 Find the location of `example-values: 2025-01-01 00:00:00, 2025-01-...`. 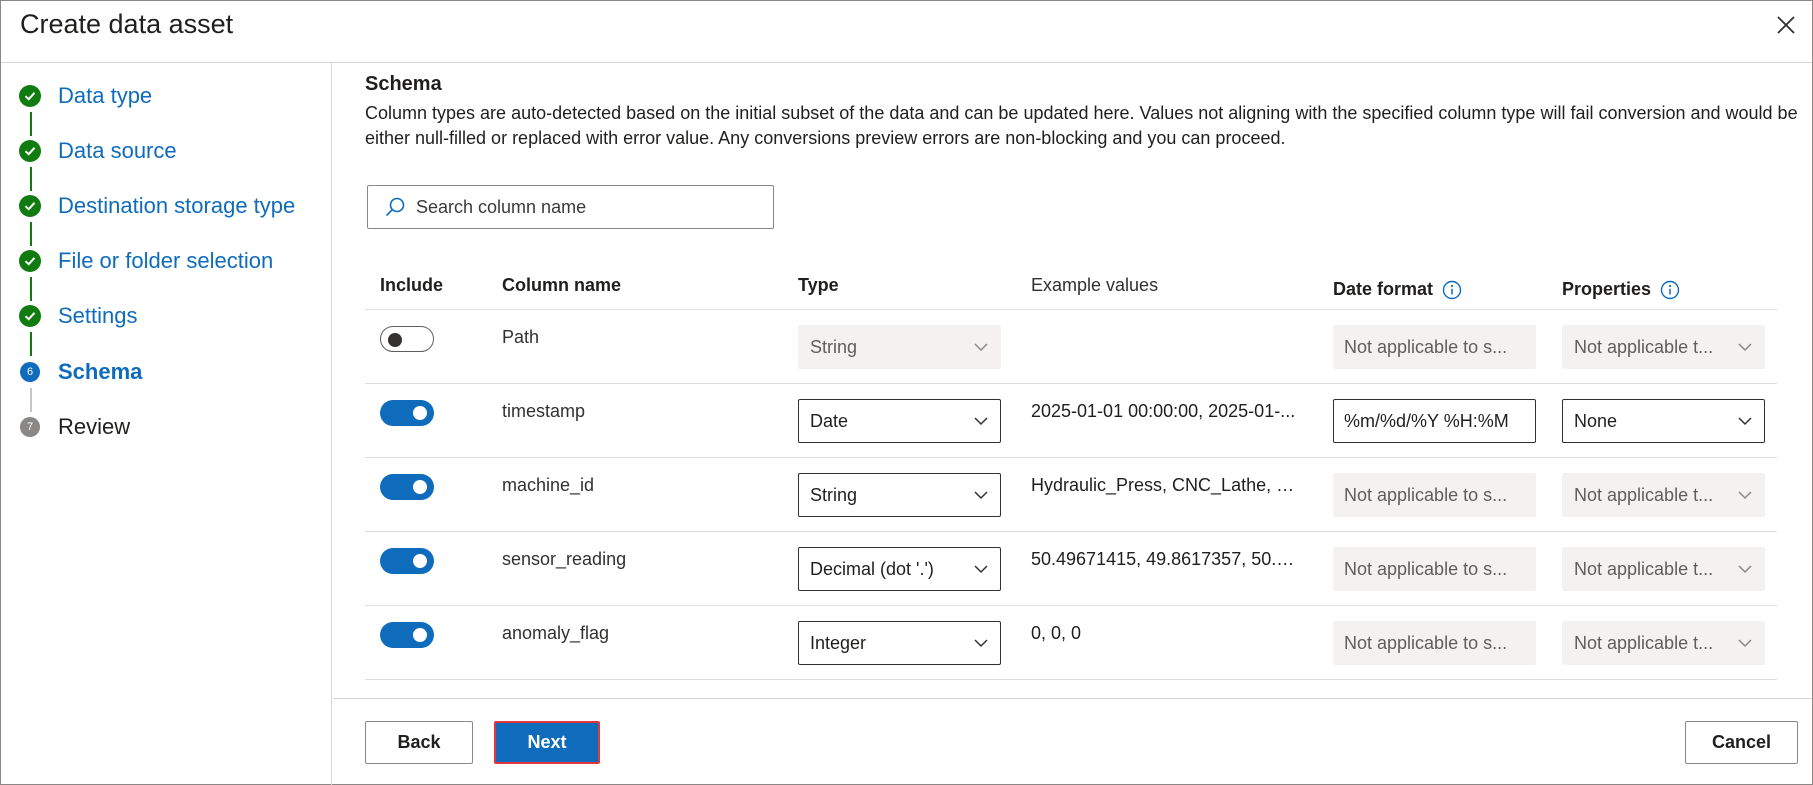

example-values: 2025-01-01 00:00:00, 2025-01-... is located at coordinates (1163, 411).